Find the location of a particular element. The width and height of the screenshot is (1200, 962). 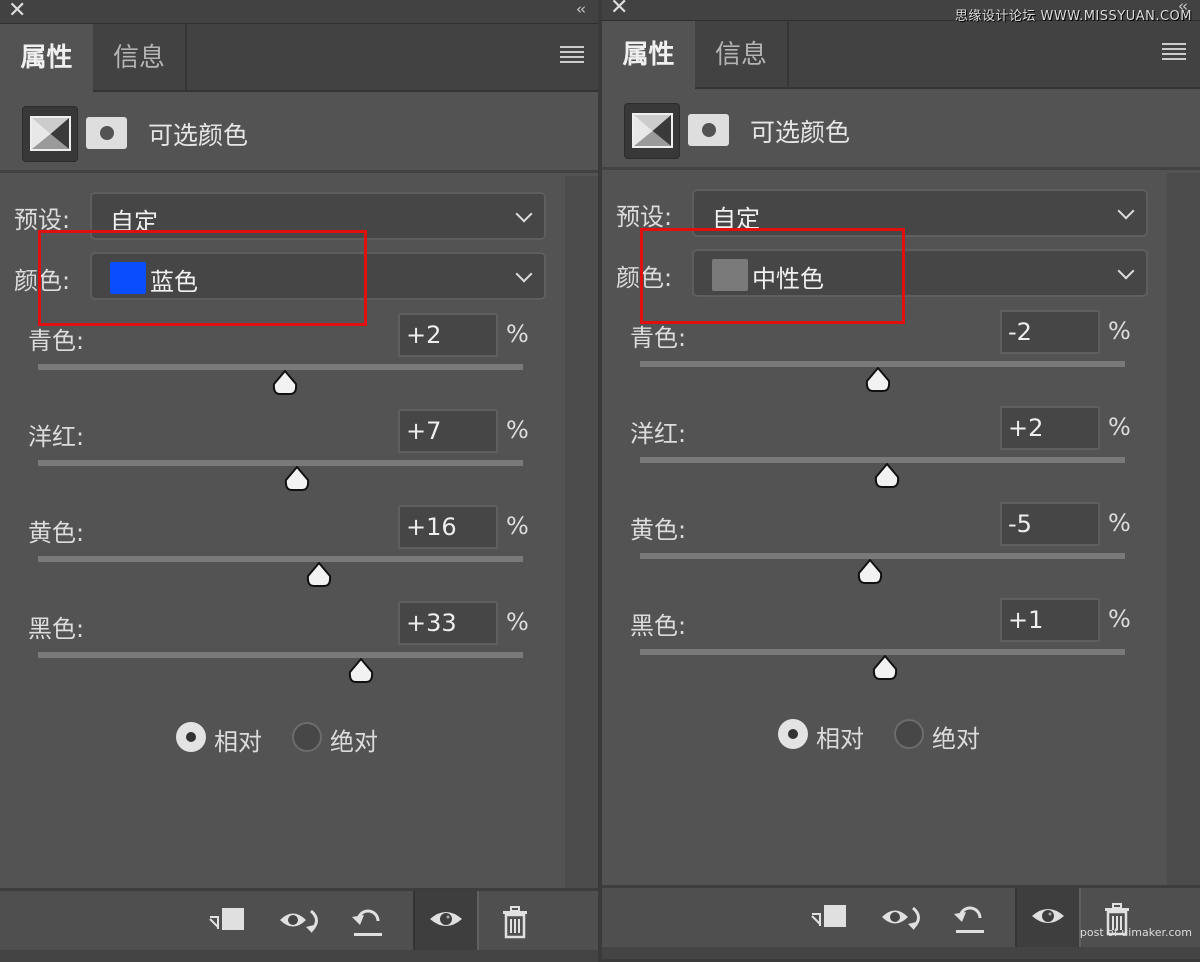

slider-value-input: +1 is located at coordinates (1050, 620).